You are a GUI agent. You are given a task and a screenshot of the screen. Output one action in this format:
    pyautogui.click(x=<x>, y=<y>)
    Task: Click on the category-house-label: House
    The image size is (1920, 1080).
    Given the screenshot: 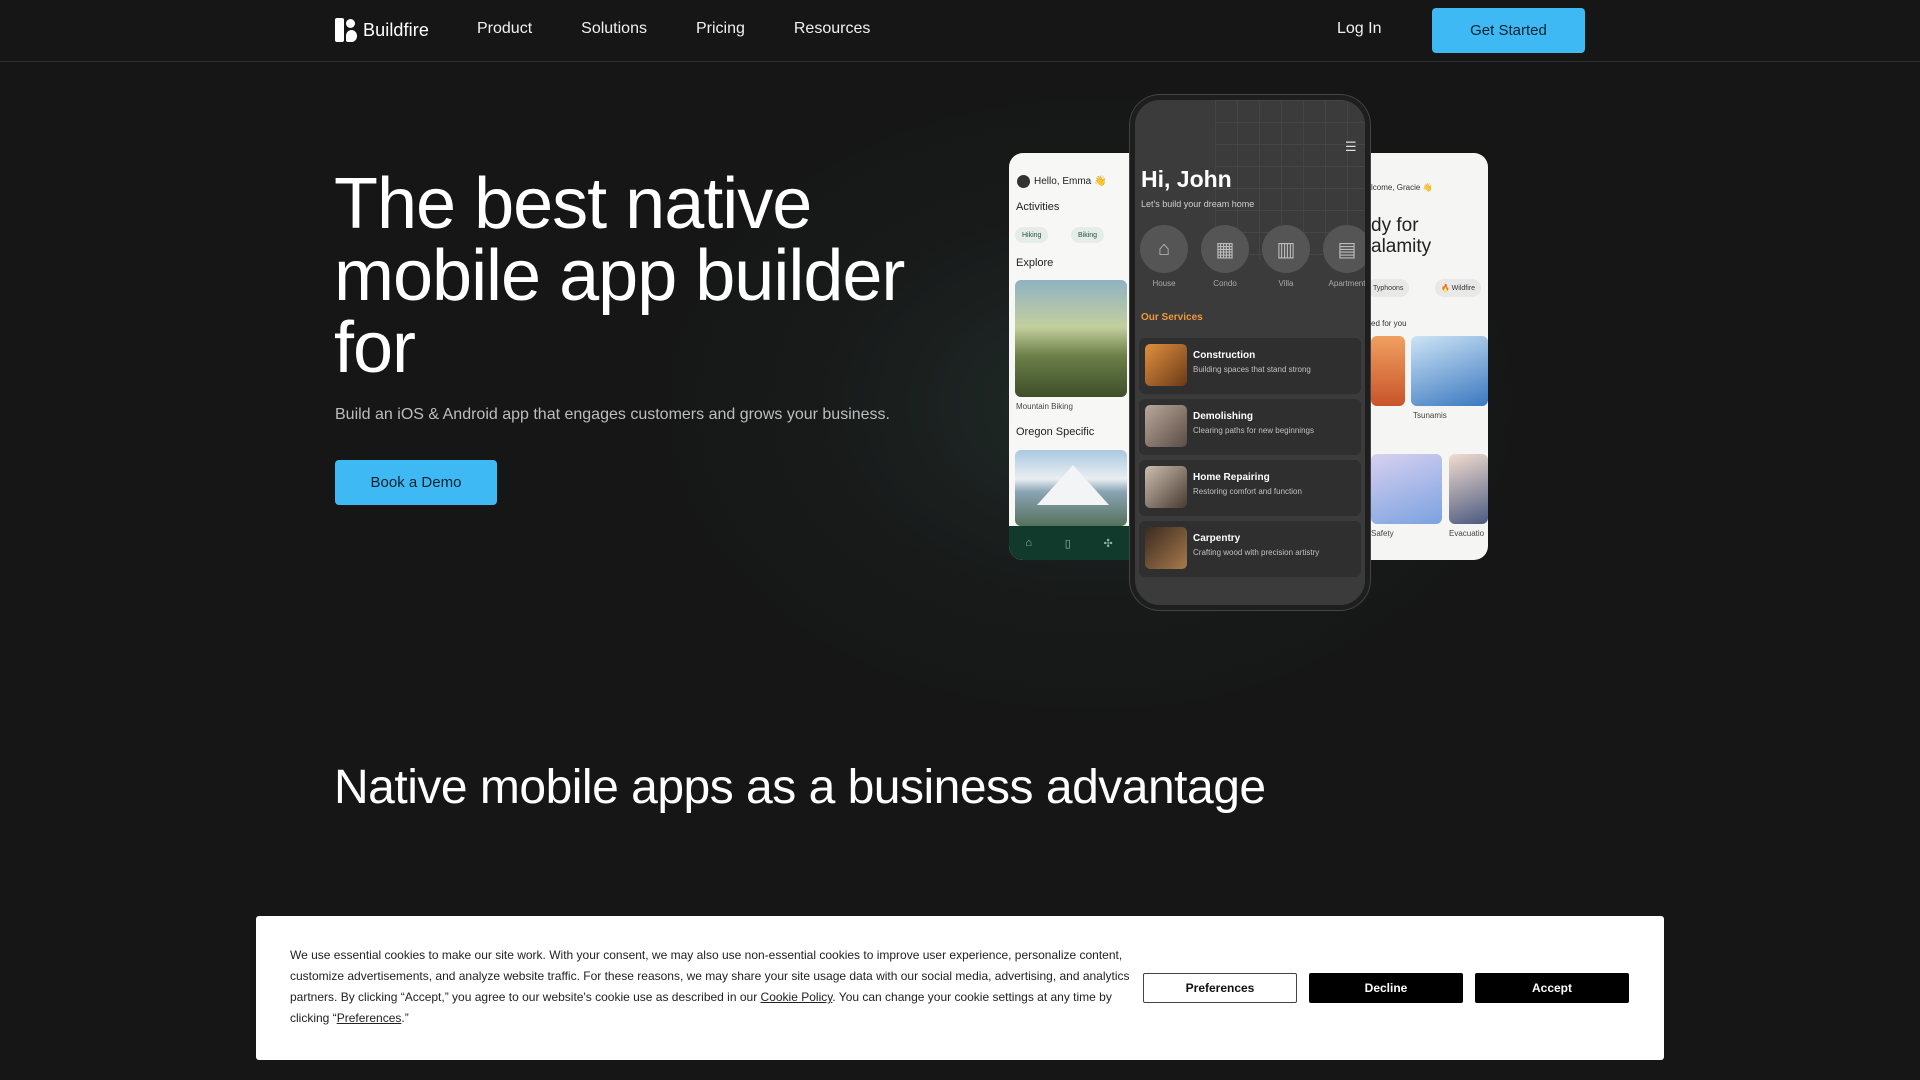 What is the action you would take?
    pyautogui.click(x=1164, y=283)
    